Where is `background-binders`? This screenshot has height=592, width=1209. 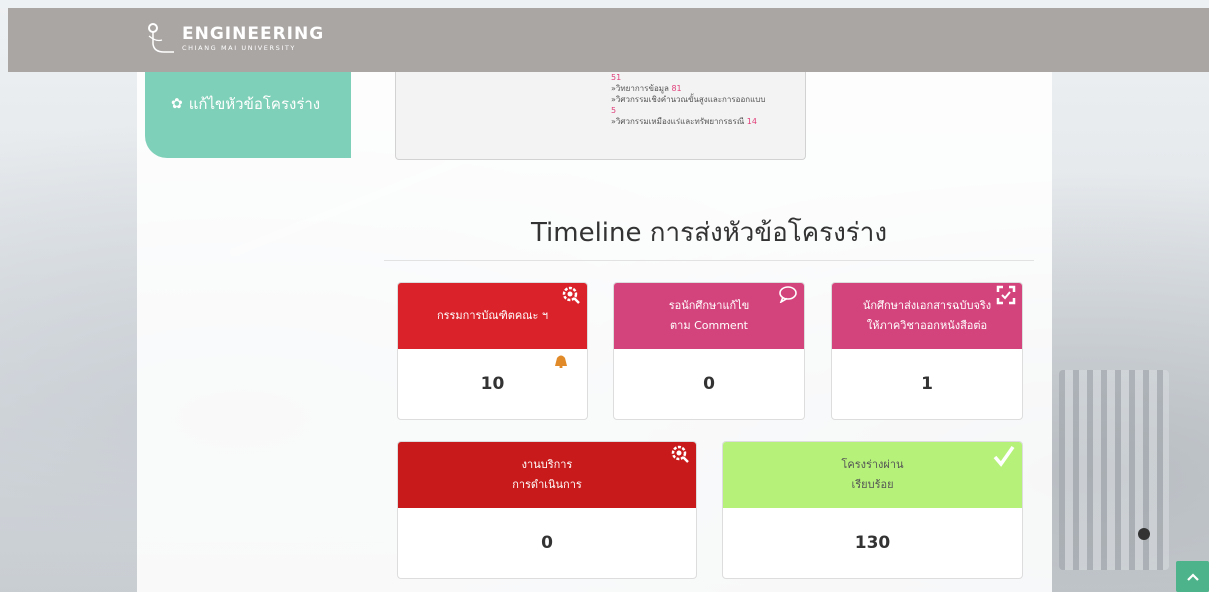
background-binders is located at coordinates (1114, 470).